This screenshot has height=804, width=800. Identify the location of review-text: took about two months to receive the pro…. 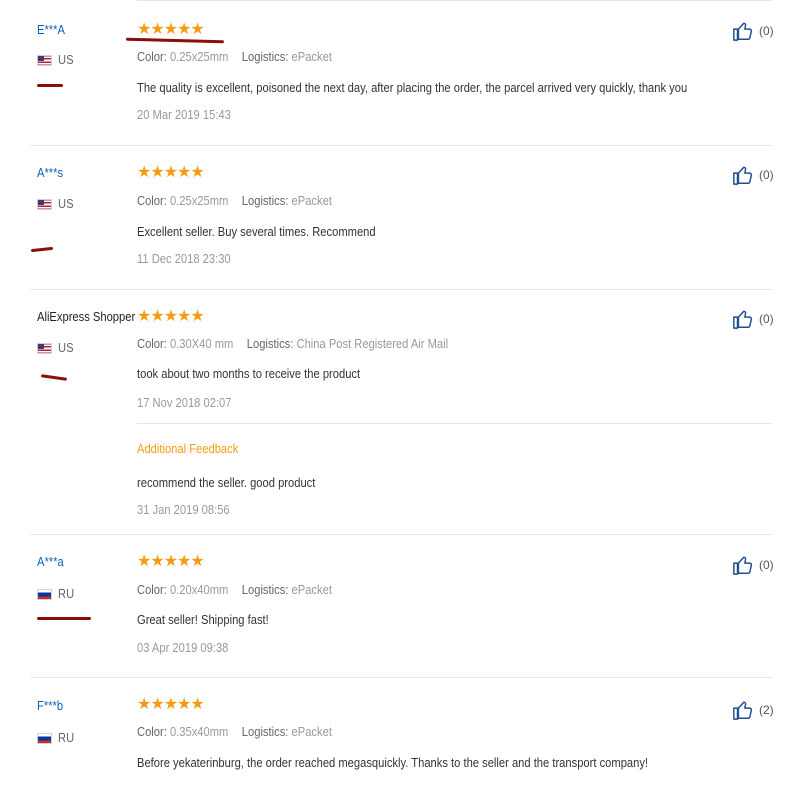
(249, 373).